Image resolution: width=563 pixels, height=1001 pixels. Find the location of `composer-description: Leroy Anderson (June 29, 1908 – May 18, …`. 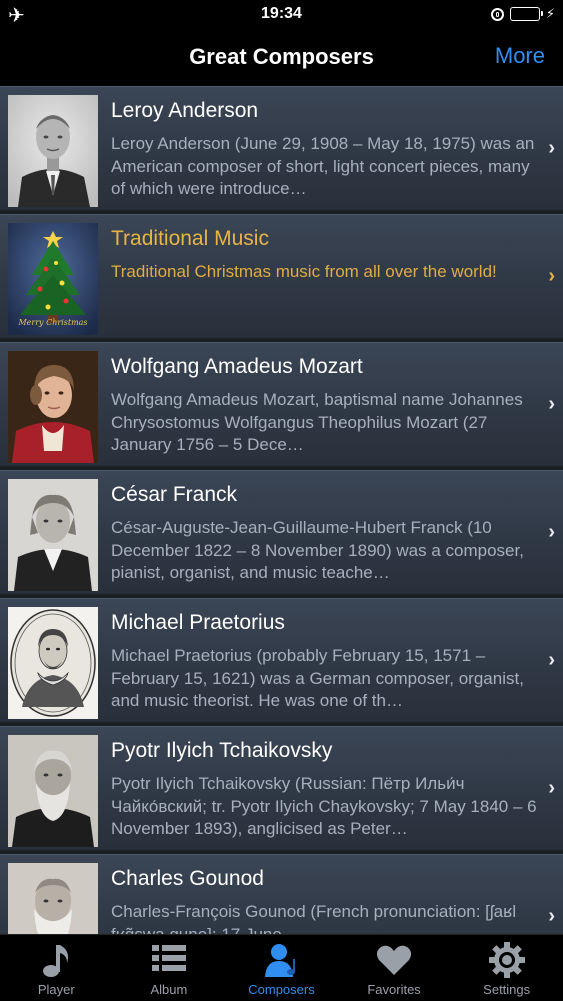

composer-description: Leroy Anderson (June 29, 1908 – May 18, … is located at coordinates (323, 166).